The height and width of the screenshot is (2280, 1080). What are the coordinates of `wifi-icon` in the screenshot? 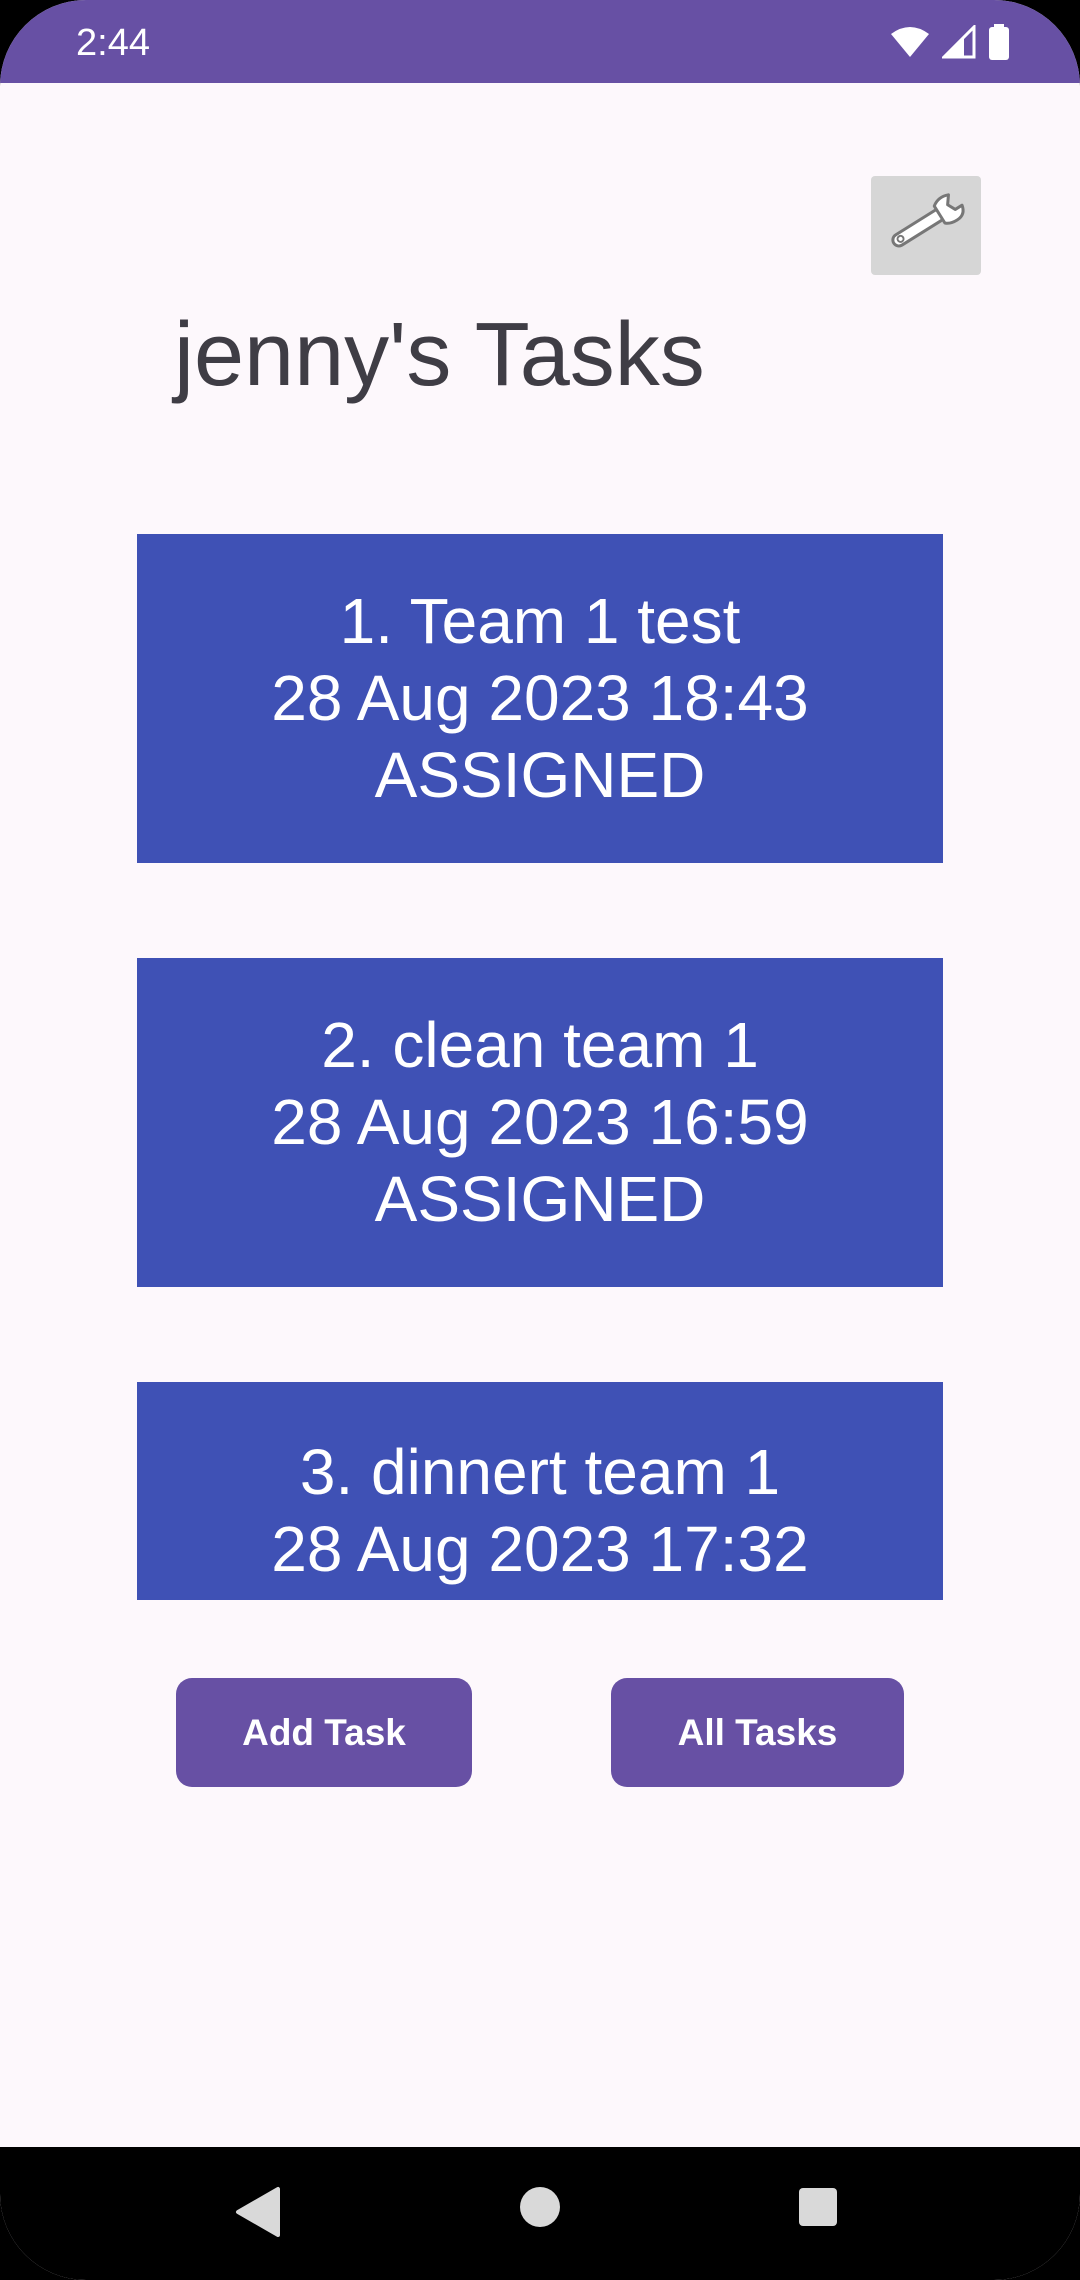 It's located at (910, 42).